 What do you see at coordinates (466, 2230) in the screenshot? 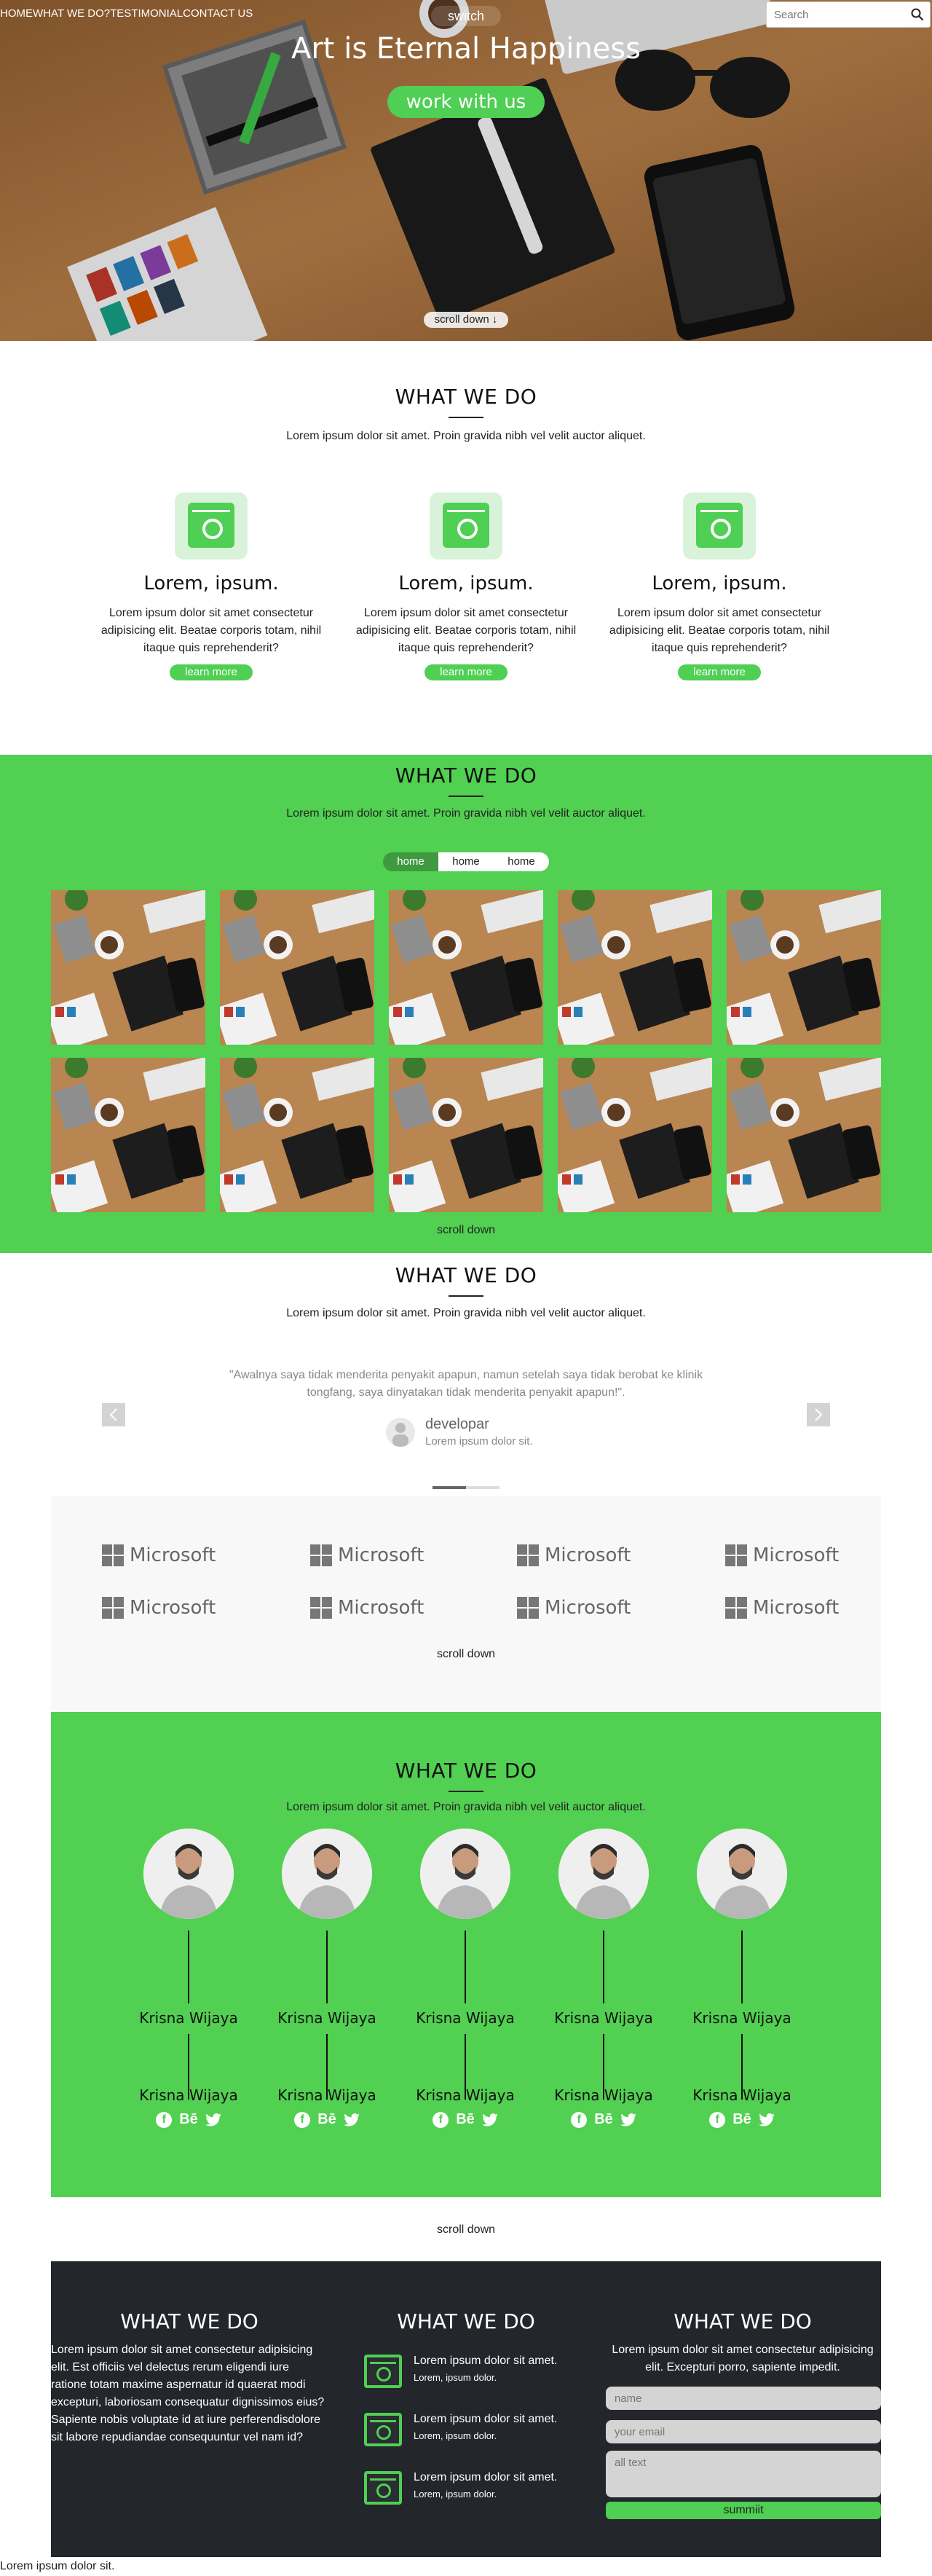
I see `team-scroll-down: scroll down` at bounding box center [466, 2230].